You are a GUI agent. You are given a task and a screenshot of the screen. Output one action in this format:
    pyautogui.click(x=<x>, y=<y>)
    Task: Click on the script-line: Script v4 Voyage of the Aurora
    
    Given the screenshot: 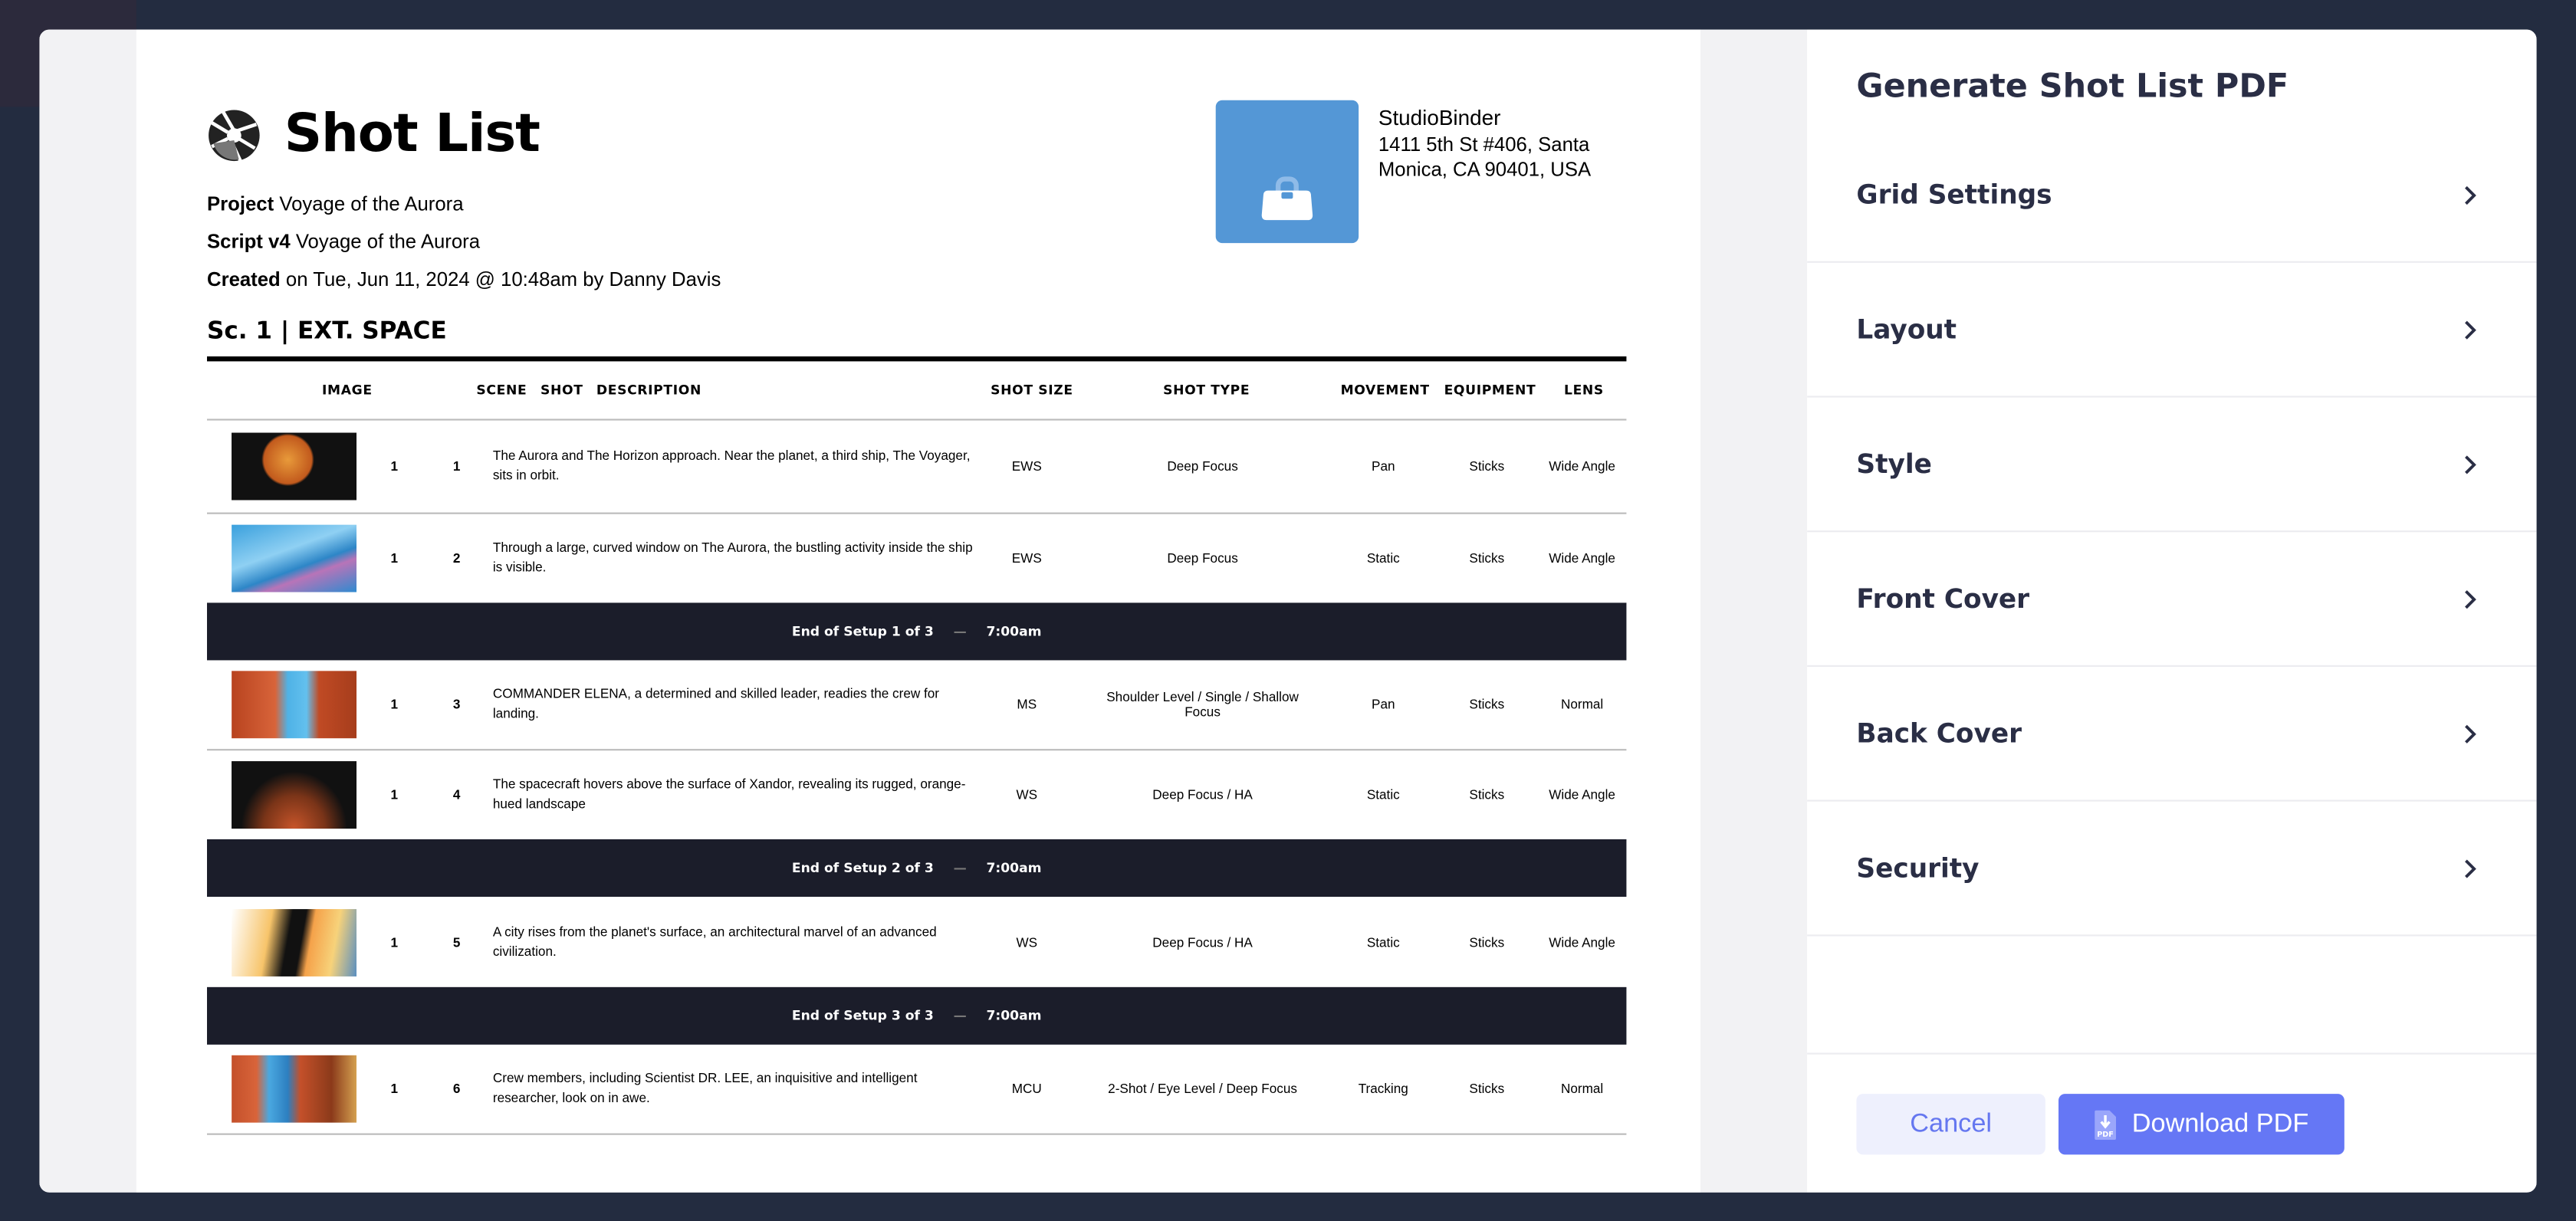 What is the action you would take?
    pyautogui.click(x=343, y=241)
    